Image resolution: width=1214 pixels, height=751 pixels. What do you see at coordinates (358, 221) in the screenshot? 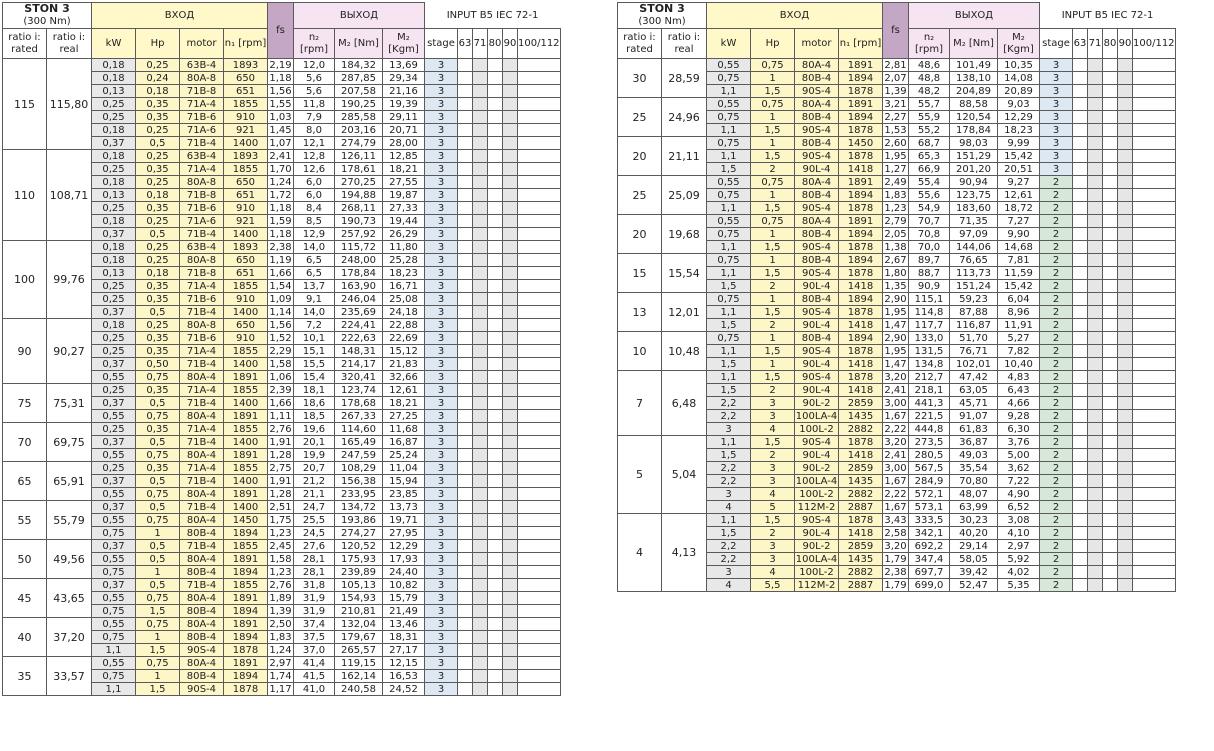
I see `m2-nm-cell: 190,73` at bounding box center [358, 221].